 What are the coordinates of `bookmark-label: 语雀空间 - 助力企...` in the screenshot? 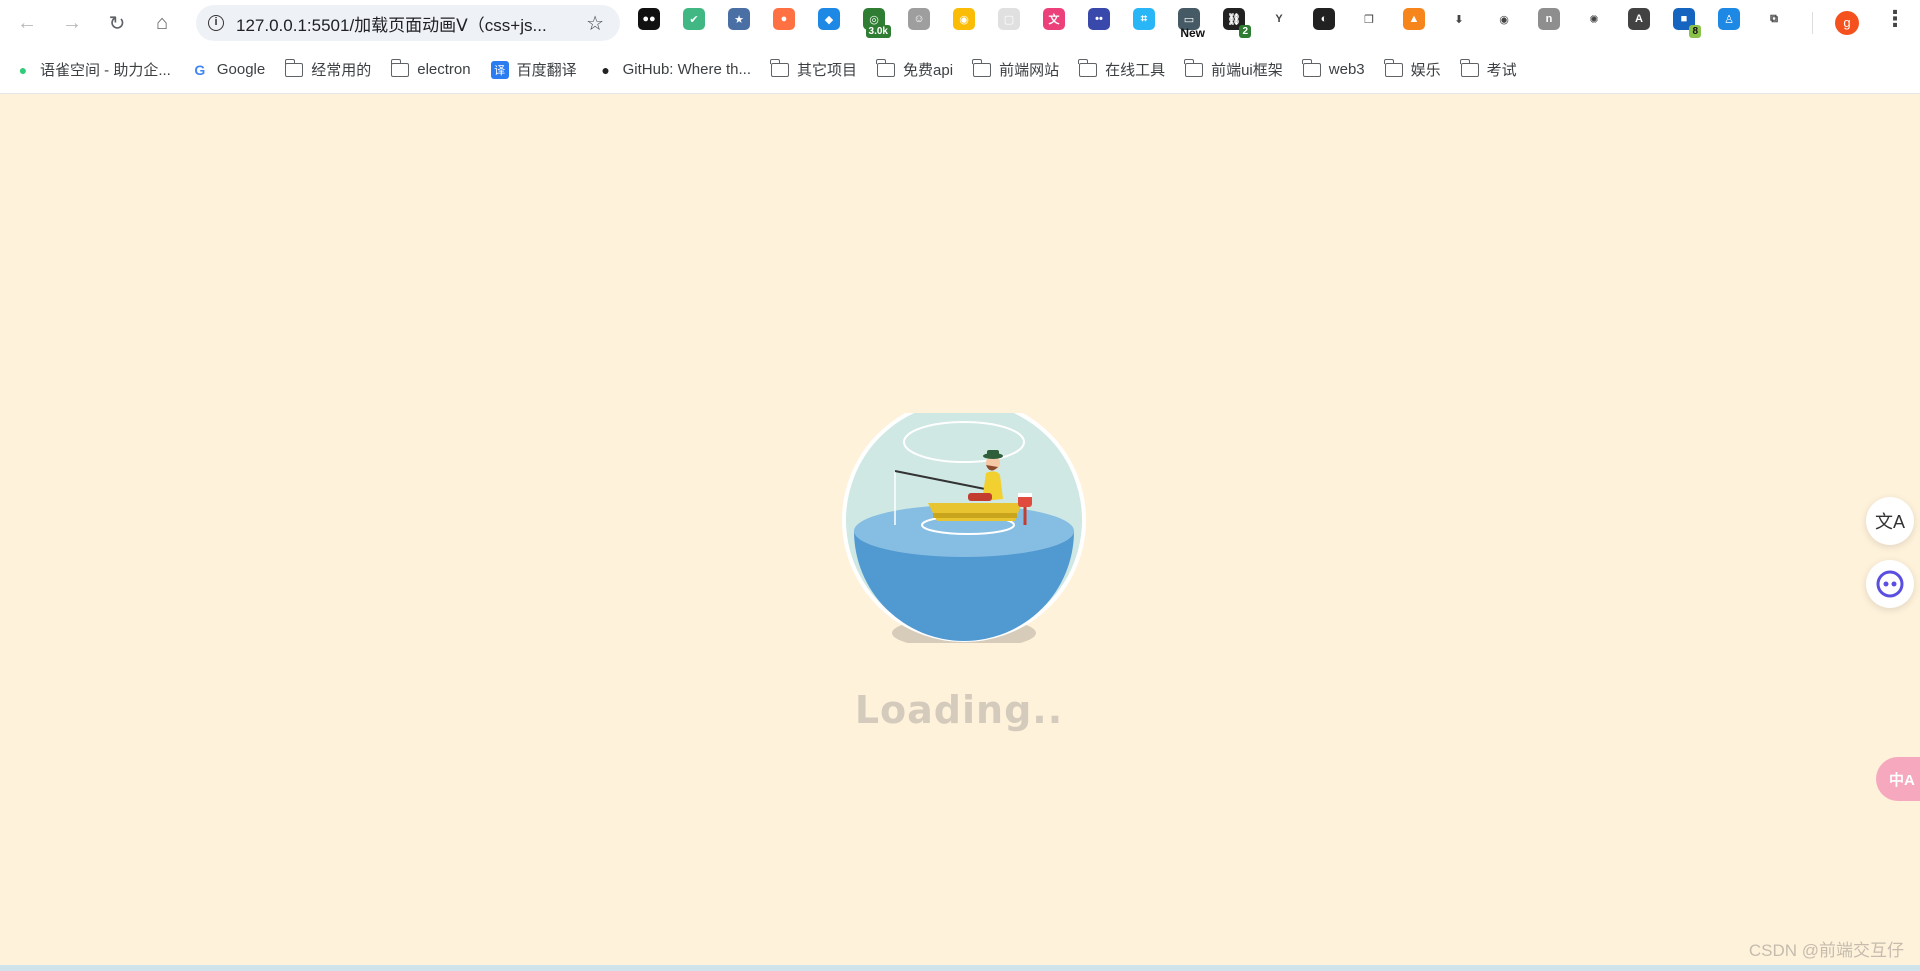 It's located at (105, 70).